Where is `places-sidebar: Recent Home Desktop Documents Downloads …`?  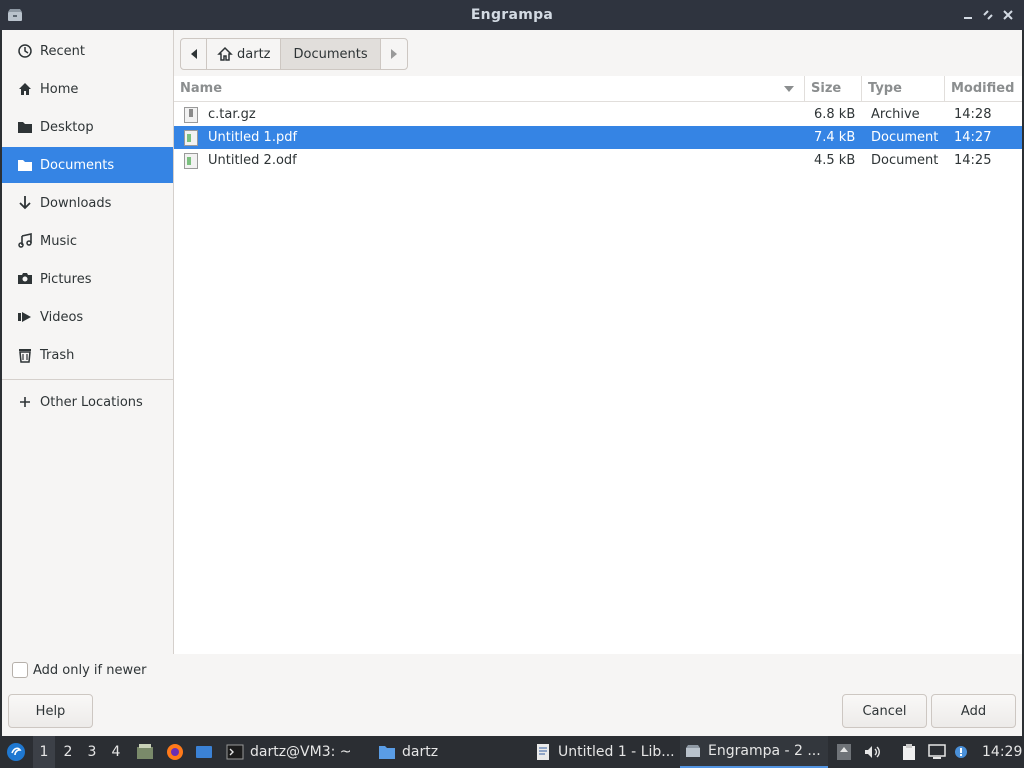
places-sidebar: Recent Home Desktop Documents Downloads … is located at coordinates (88, 342).